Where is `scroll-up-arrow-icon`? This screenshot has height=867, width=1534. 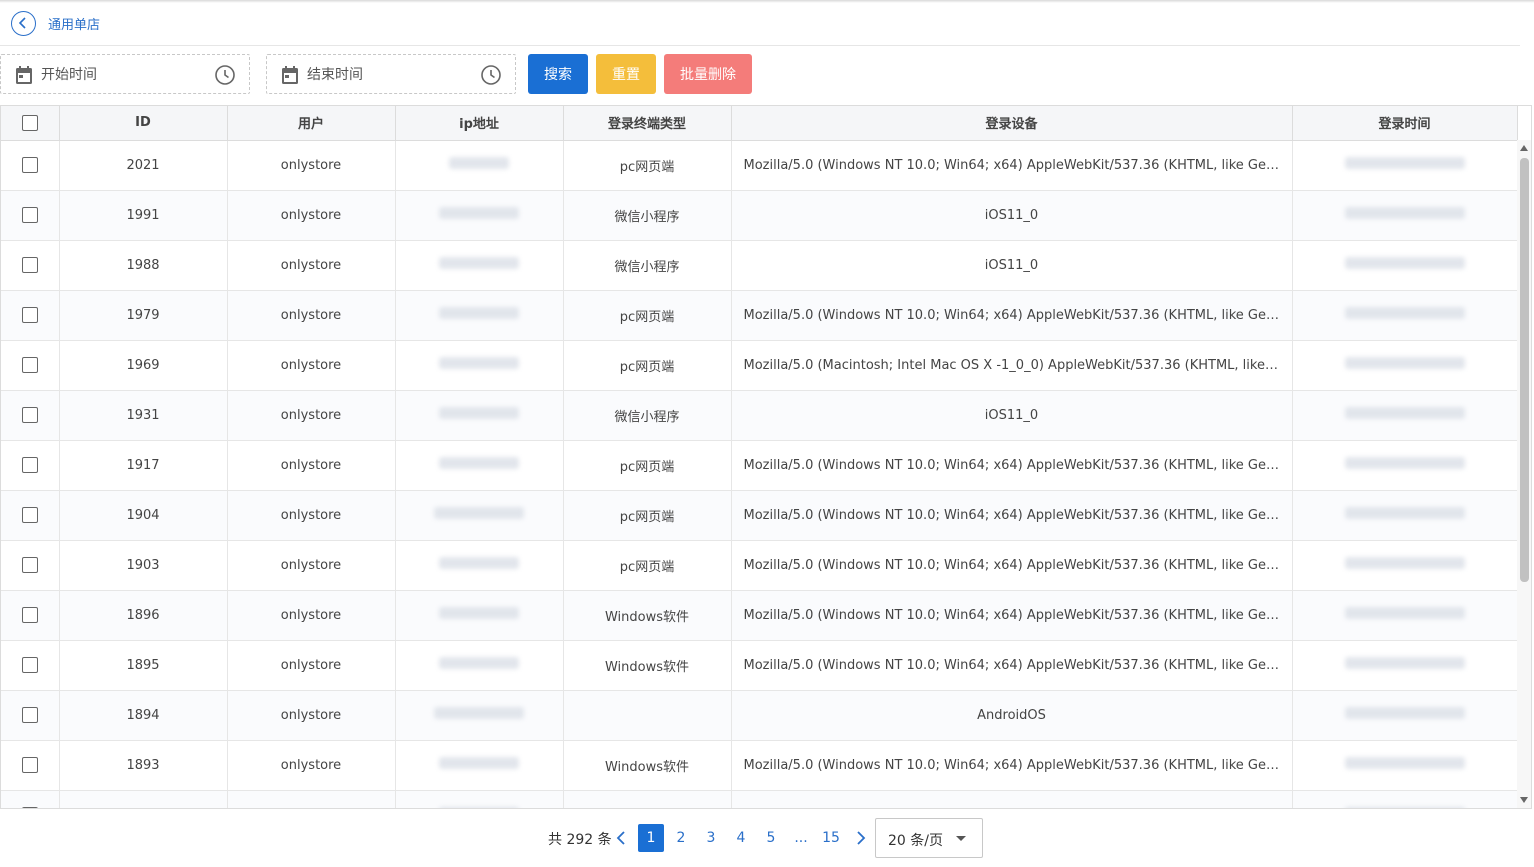
scroll-up-arrow-icon is located at coordinates (1524, 148).